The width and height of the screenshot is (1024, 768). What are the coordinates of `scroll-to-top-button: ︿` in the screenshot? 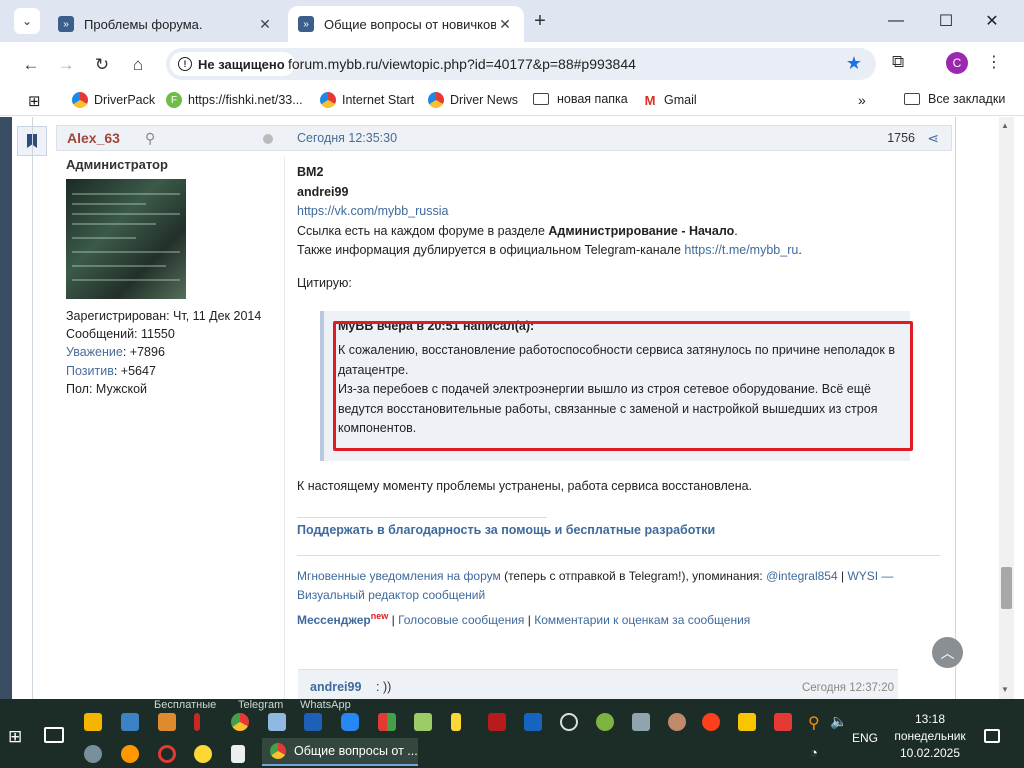 It's located at (947, 652).